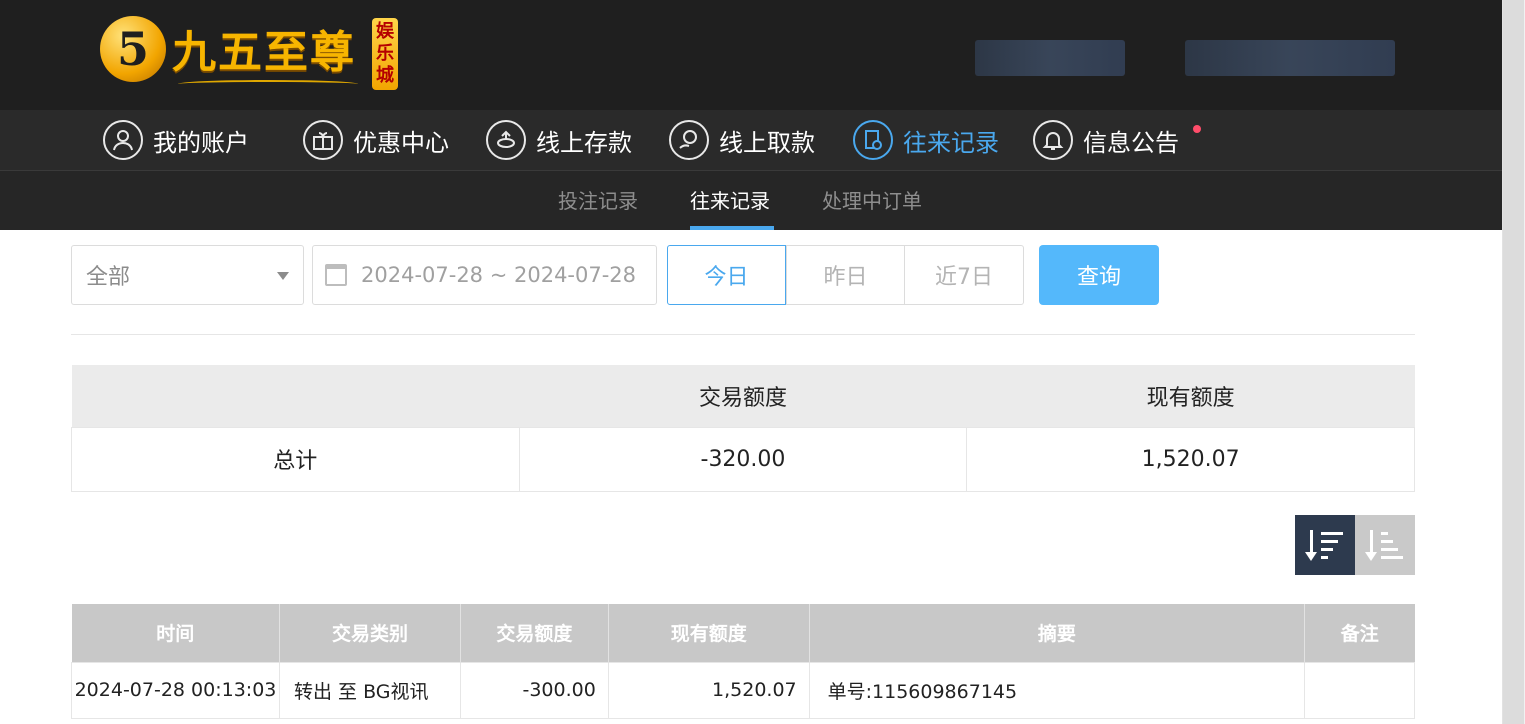  What do you see at coordinates (767, 142) in the screenshot?
I see `nav-label: 线上取款` at bounding box center [767, 142].